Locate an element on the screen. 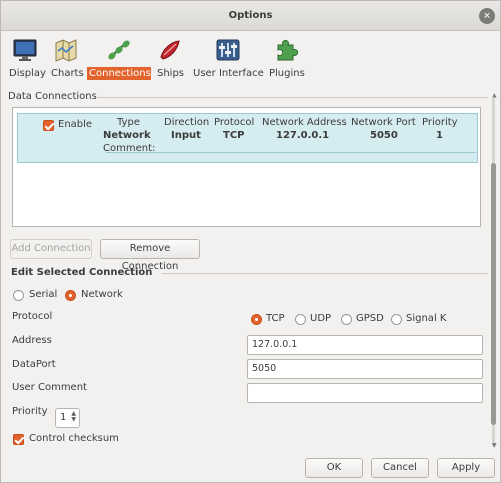  row-network-port: 5050 is located at coordinates (384, 135).